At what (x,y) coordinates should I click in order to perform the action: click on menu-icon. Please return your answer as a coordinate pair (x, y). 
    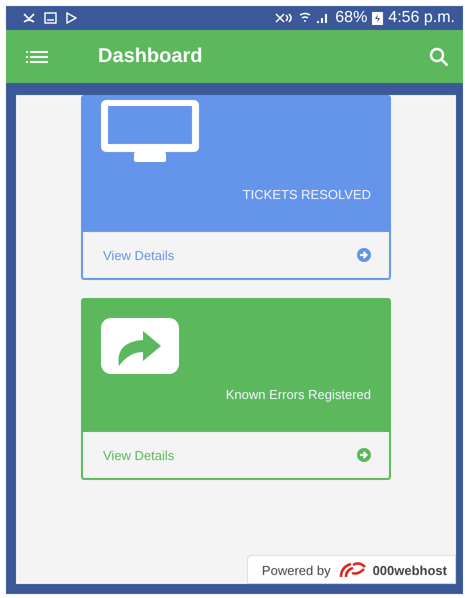
    Looking at the image, I should click on (37, 57).